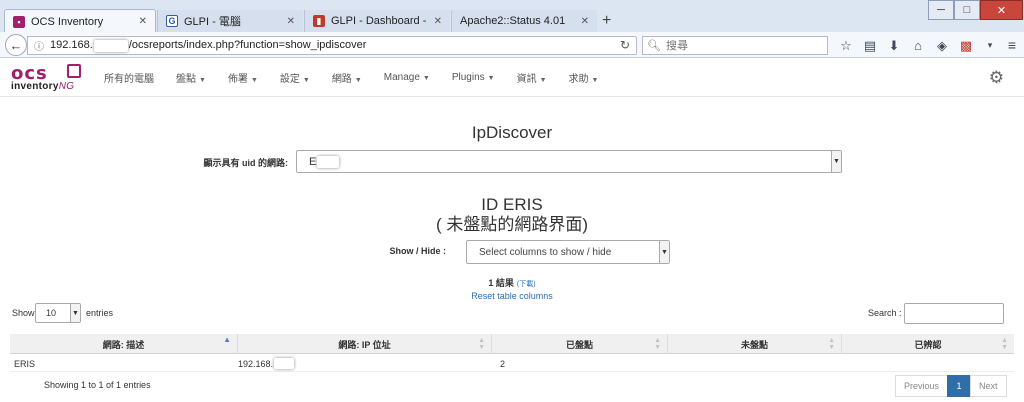 This screenshot has height=402, width=1024. What do you see at coordinates (512, 224) in the screenshot?
I see `section-subtitle: ( 未盤點的網路界面)` at bounding box center [512, 224].